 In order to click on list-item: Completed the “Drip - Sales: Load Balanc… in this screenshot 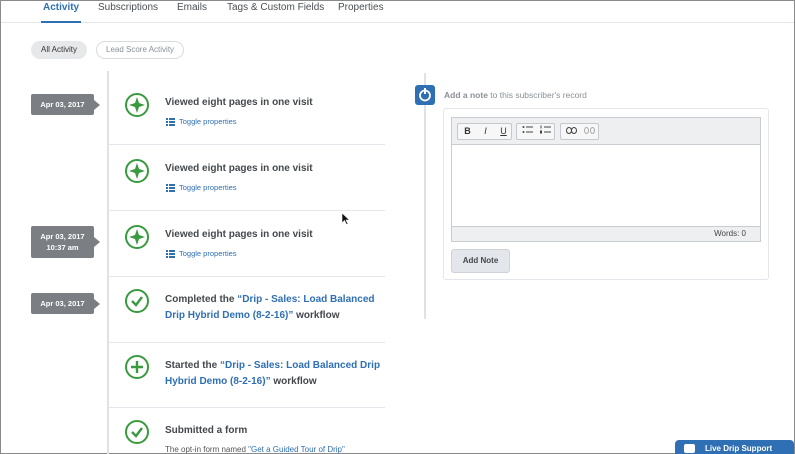, I will do `click(247, 310)`.